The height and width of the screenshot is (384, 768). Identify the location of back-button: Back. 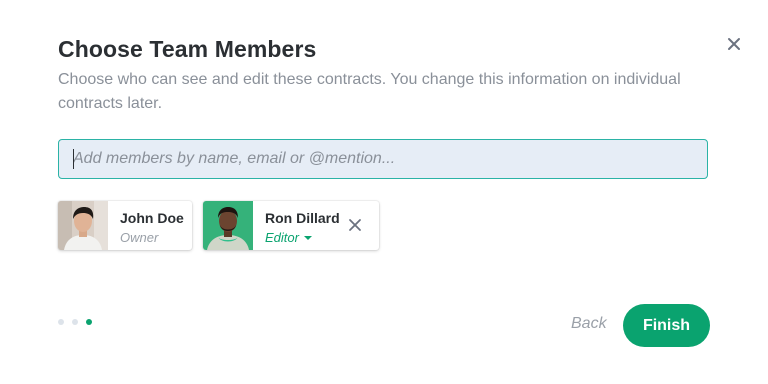
(589, 324).